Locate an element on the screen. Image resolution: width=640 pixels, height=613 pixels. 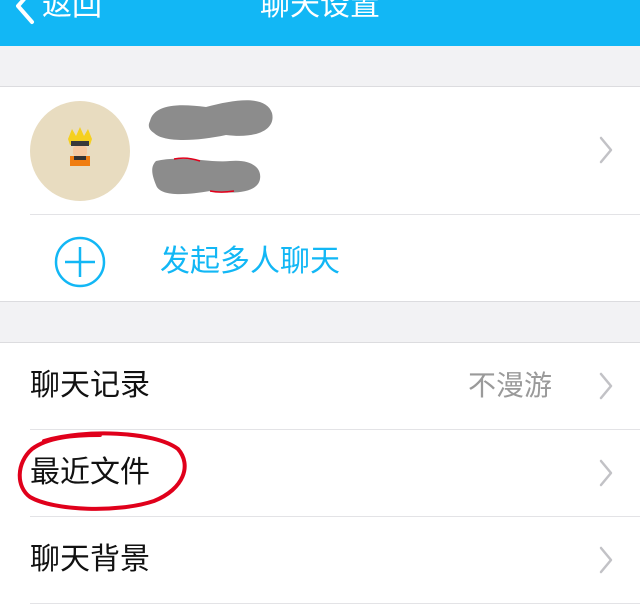
start-group-chat-row: 发起多人聊天 is located at coordinates (320, 258).